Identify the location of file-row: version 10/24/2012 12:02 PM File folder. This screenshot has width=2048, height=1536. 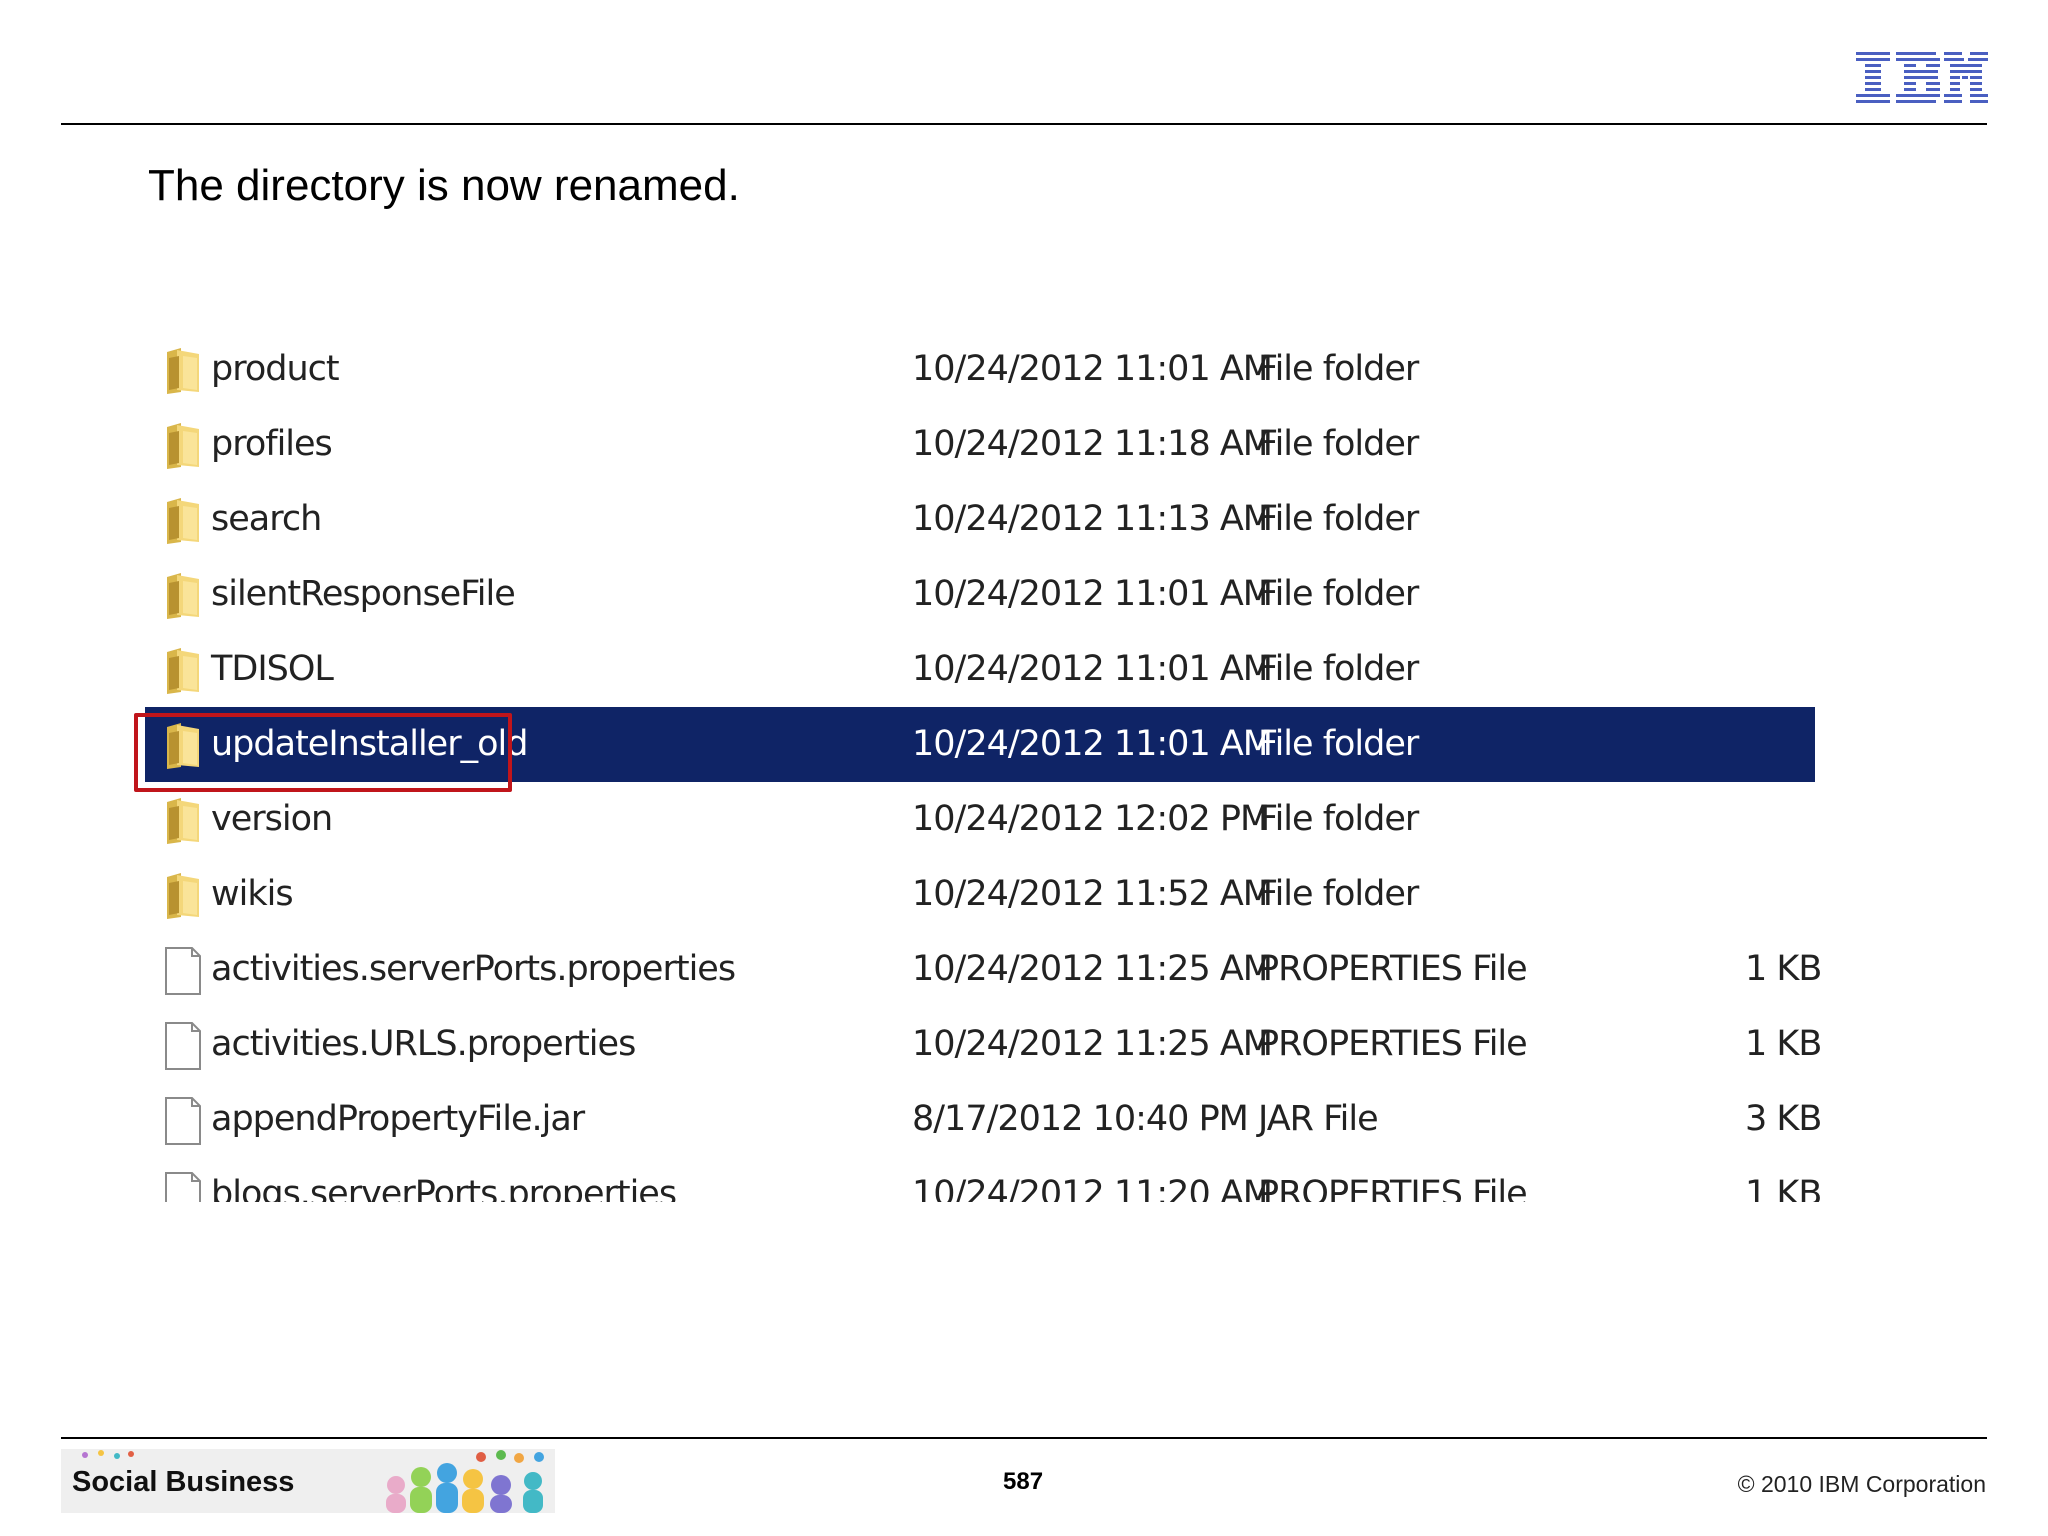
(980, 819).